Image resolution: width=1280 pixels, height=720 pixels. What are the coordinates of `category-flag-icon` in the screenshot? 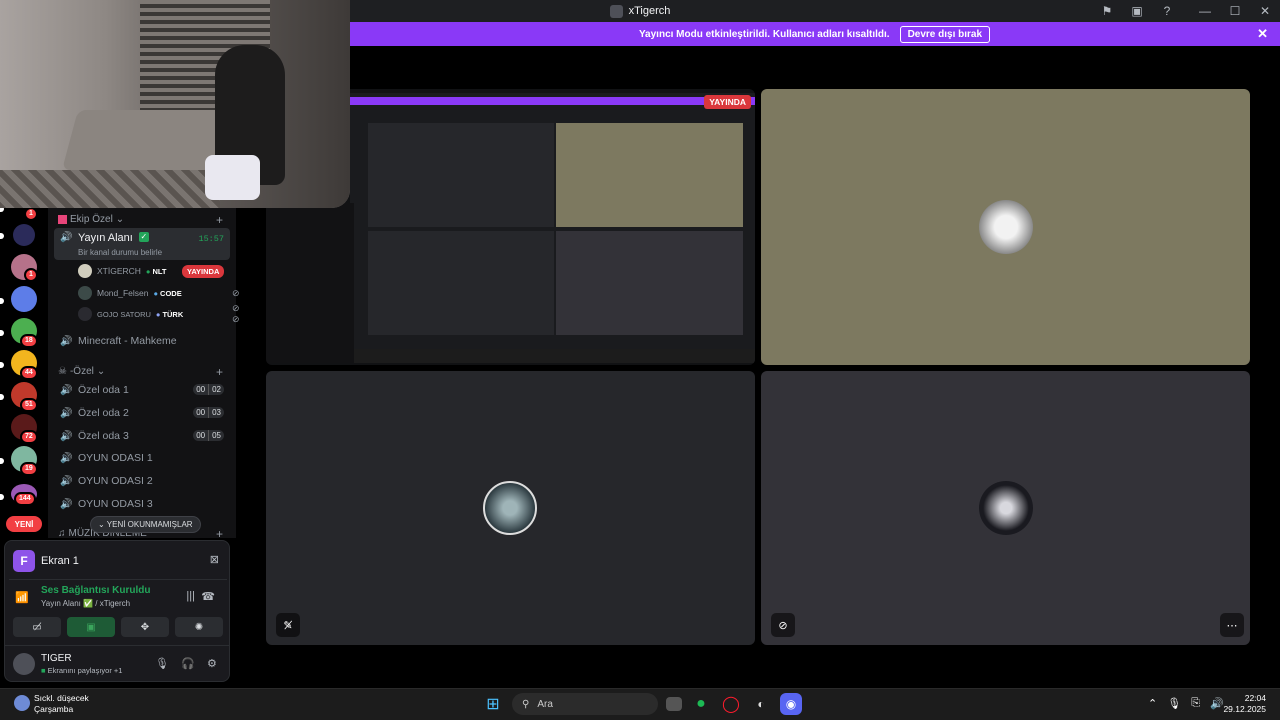 It's located at (62, 219).